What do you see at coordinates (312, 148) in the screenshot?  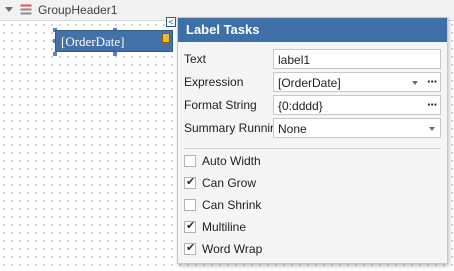 I see `separator` at bounding box center [312, 148].